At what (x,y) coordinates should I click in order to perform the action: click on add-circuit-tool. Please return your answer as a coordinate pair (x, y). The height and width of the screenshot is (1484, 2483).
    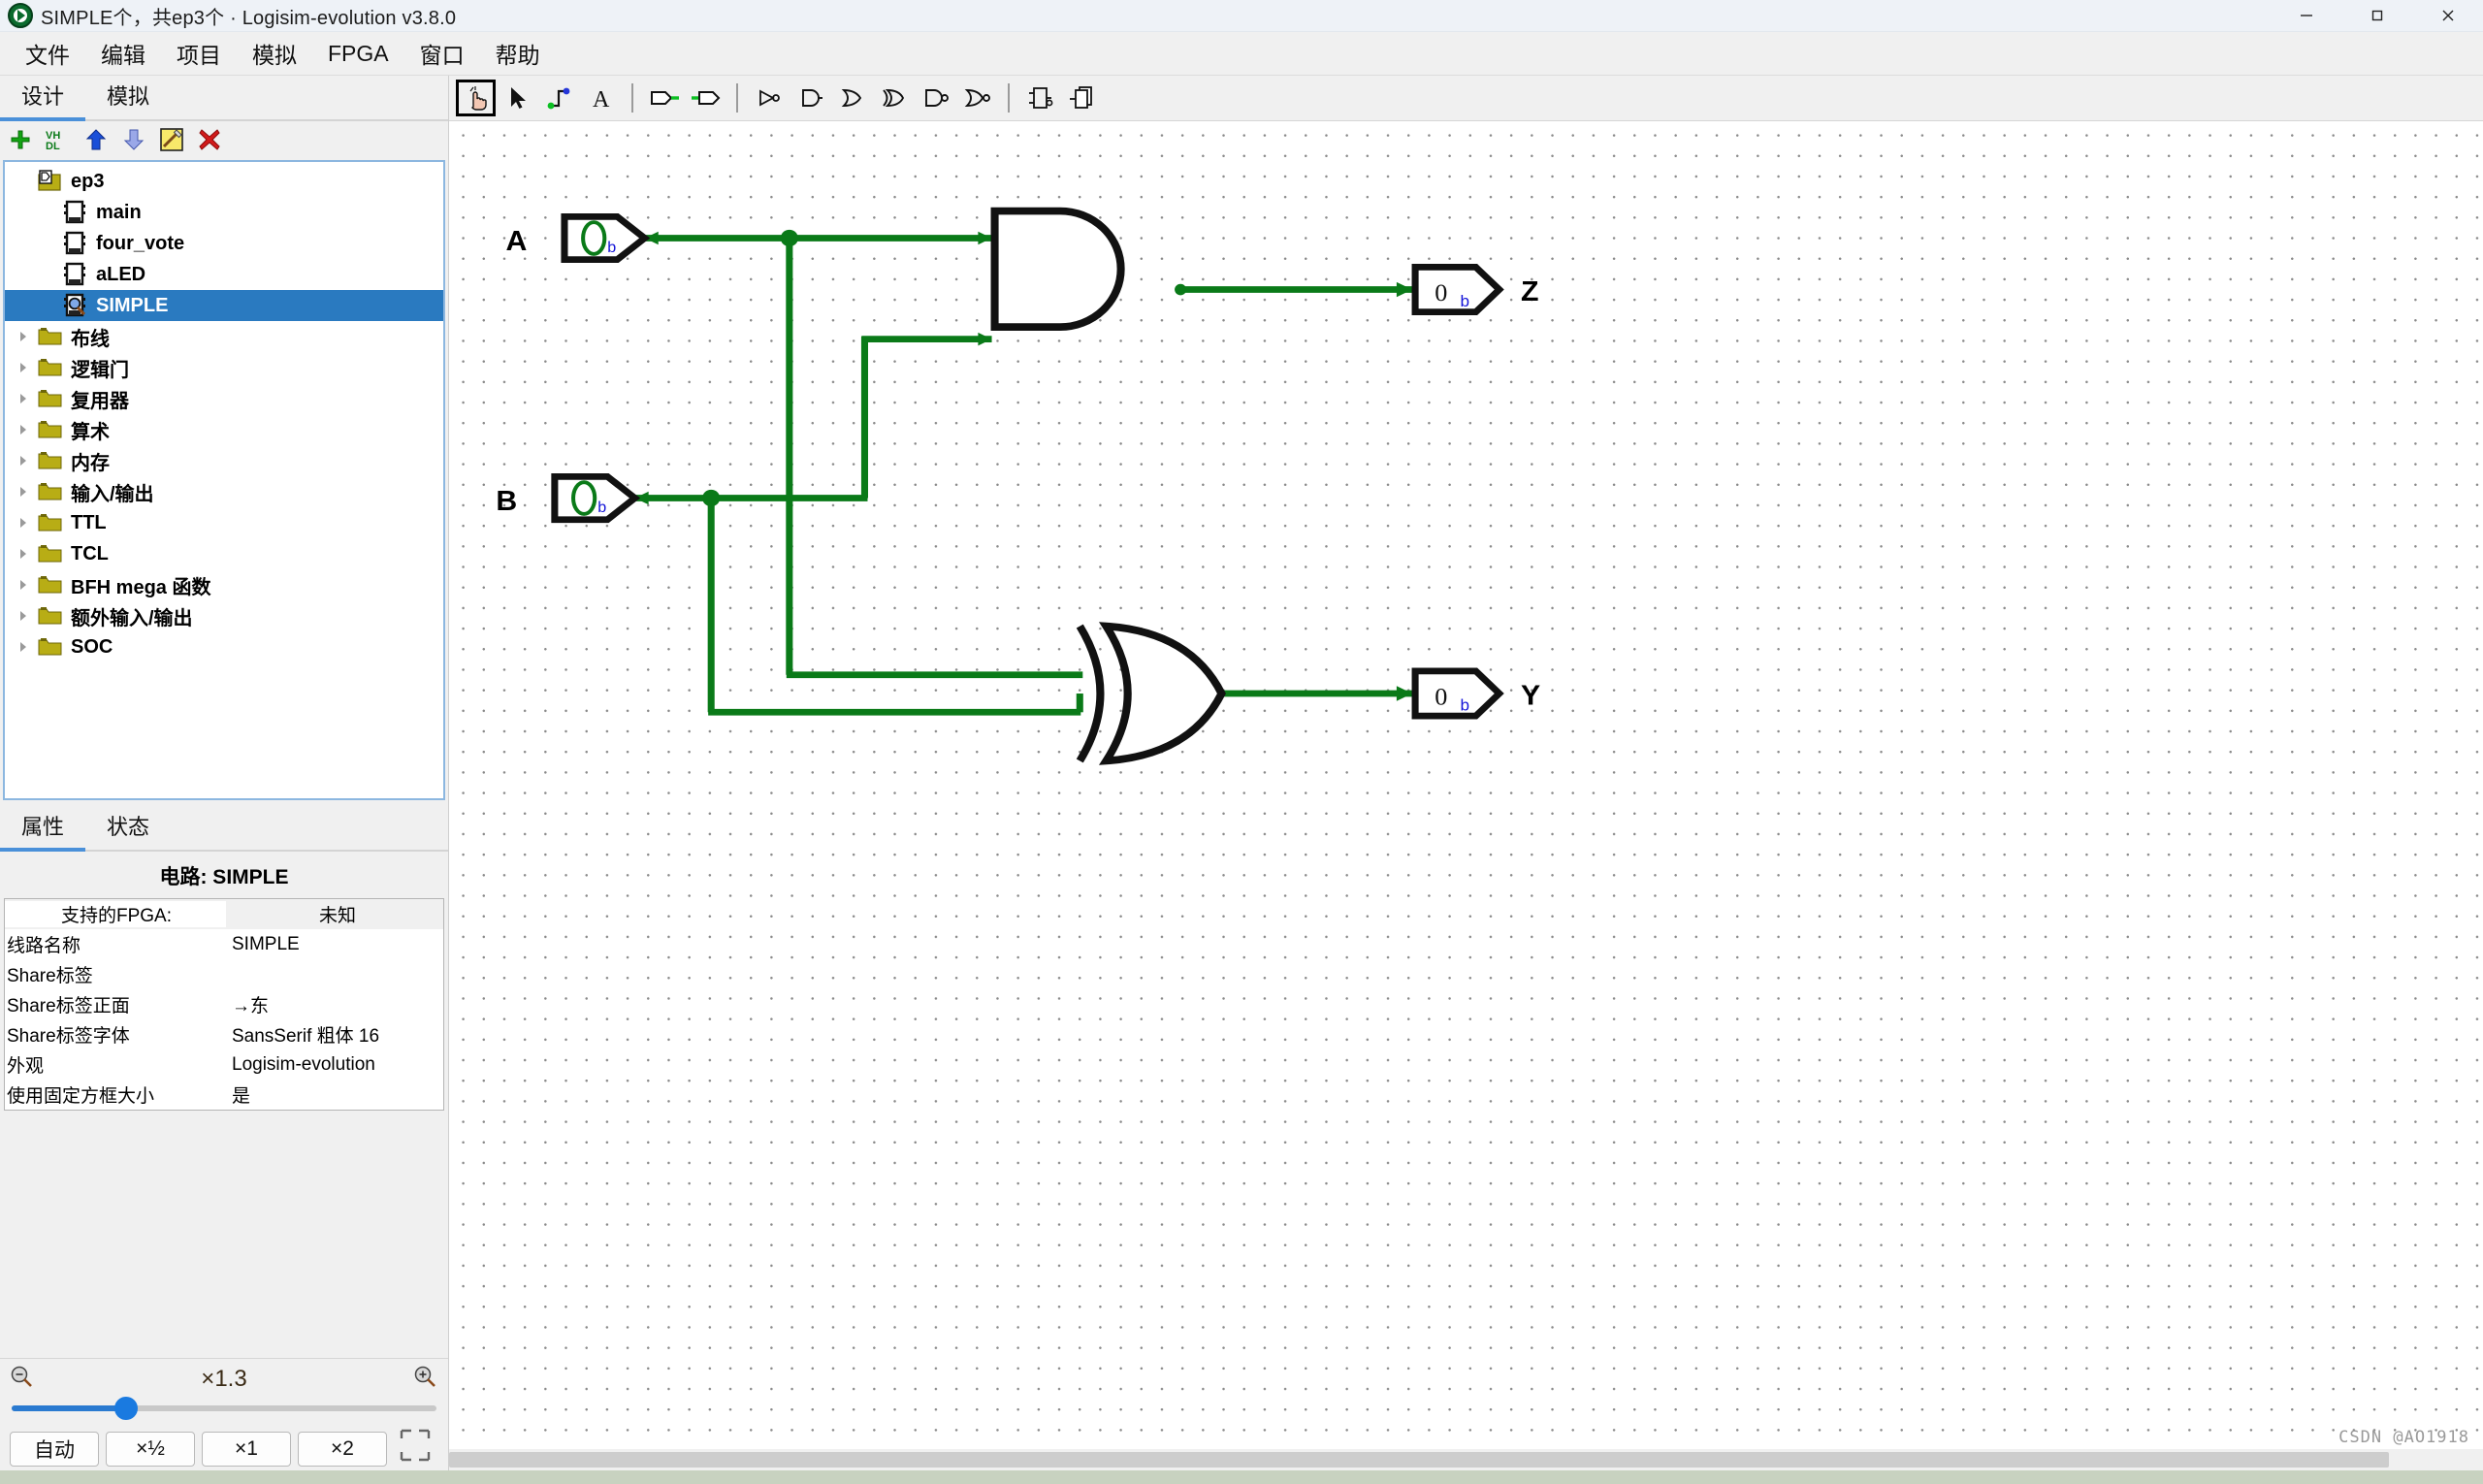
    Looking at the image, I should click on (1040, 98).